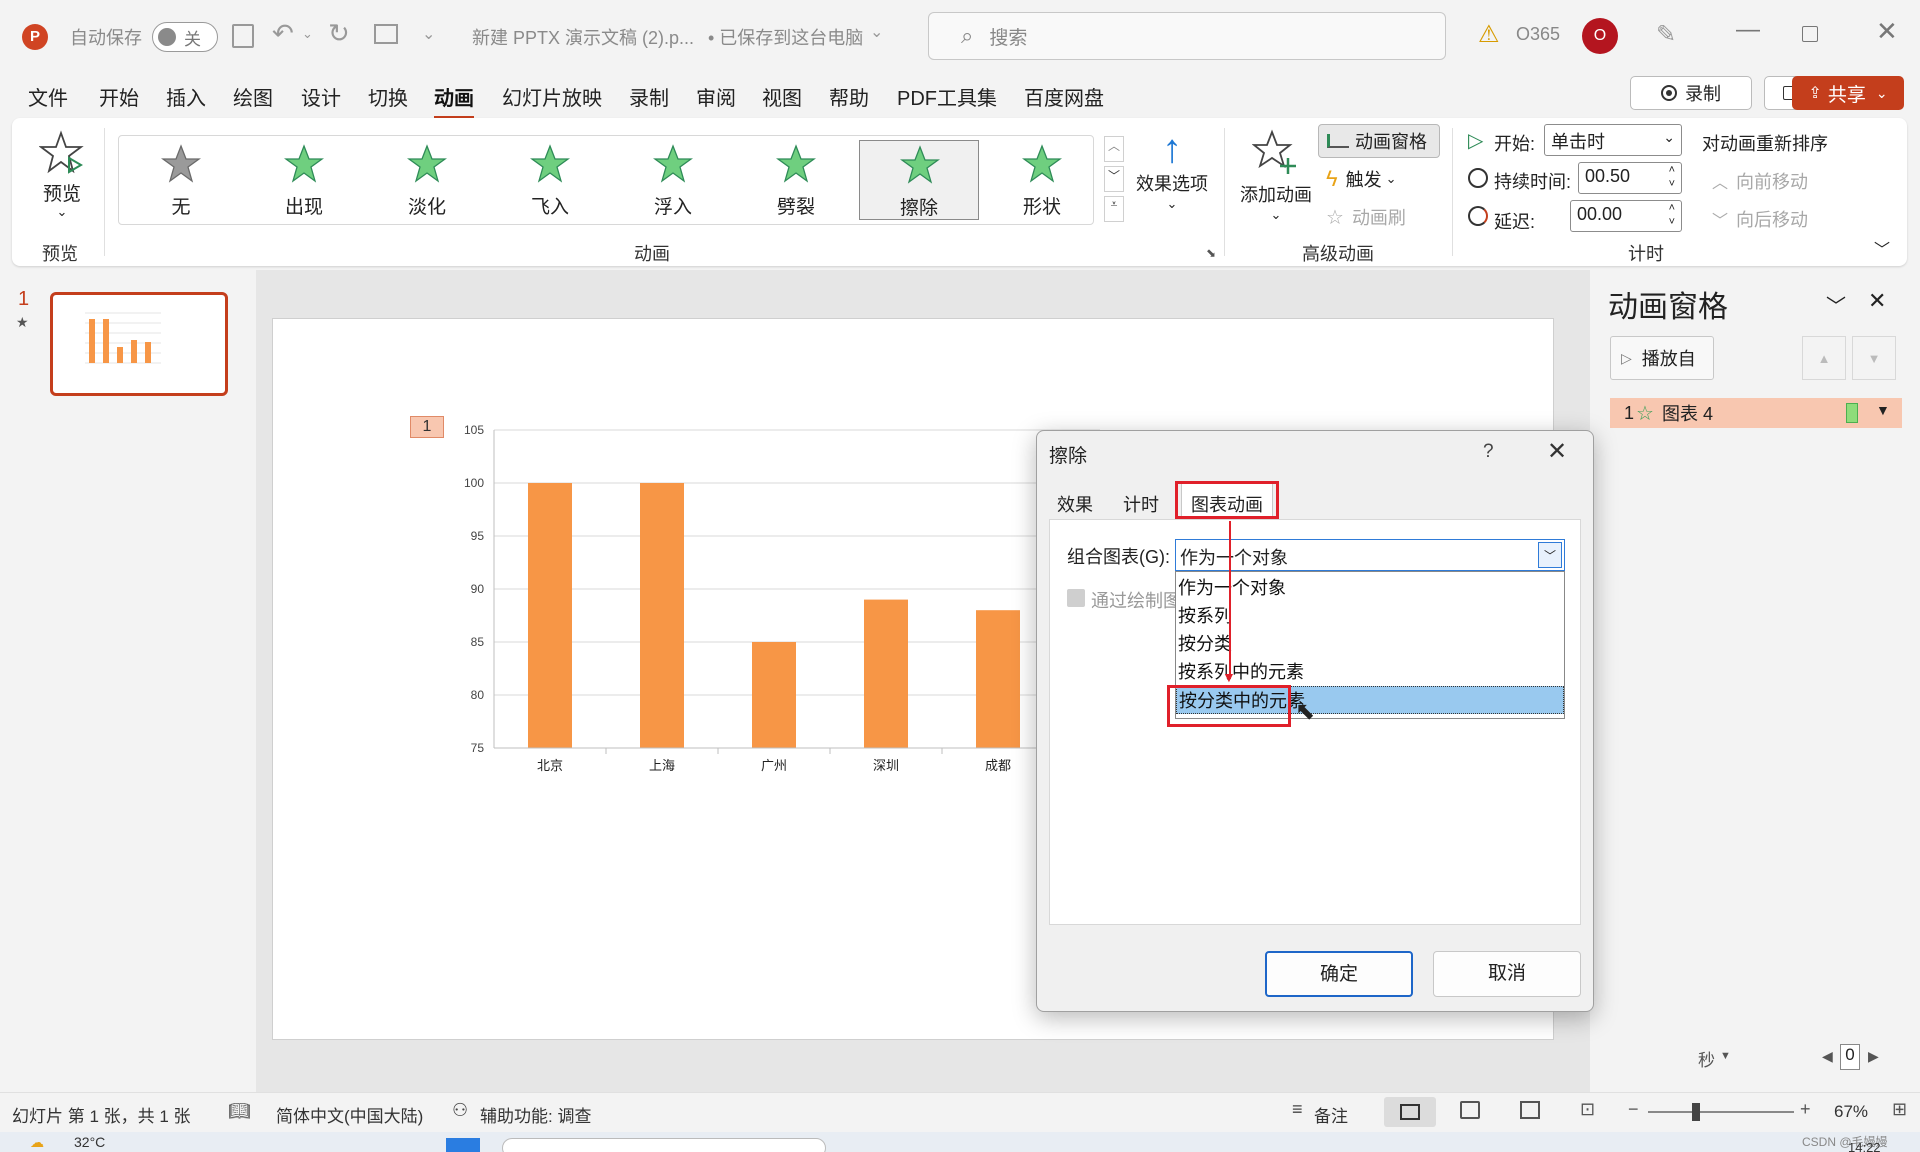 The height and width of the screenshot is (1152, 1920). What do you see at coordinates (1756, 413) in the screenshot?
I see `animation-list-item: 1 ☆ 图表 4 ▼` at bounding box center [1756, 413].